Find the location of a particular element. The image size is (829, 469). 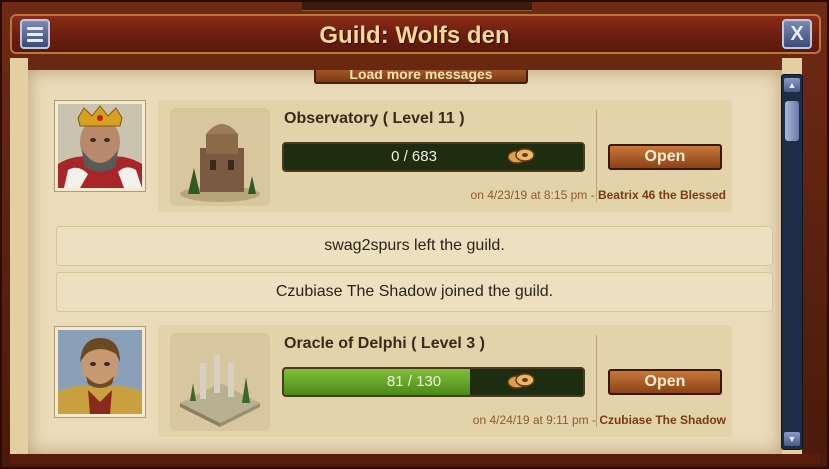

close-icon: X is located at coordinates (797, 33).